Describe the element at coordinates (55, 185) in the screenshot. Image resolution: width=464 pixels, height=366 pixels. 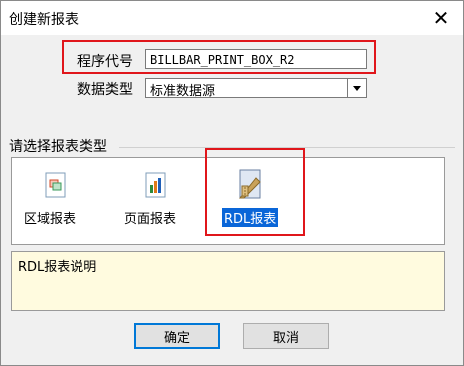
I see `region-report-icon` at that location.